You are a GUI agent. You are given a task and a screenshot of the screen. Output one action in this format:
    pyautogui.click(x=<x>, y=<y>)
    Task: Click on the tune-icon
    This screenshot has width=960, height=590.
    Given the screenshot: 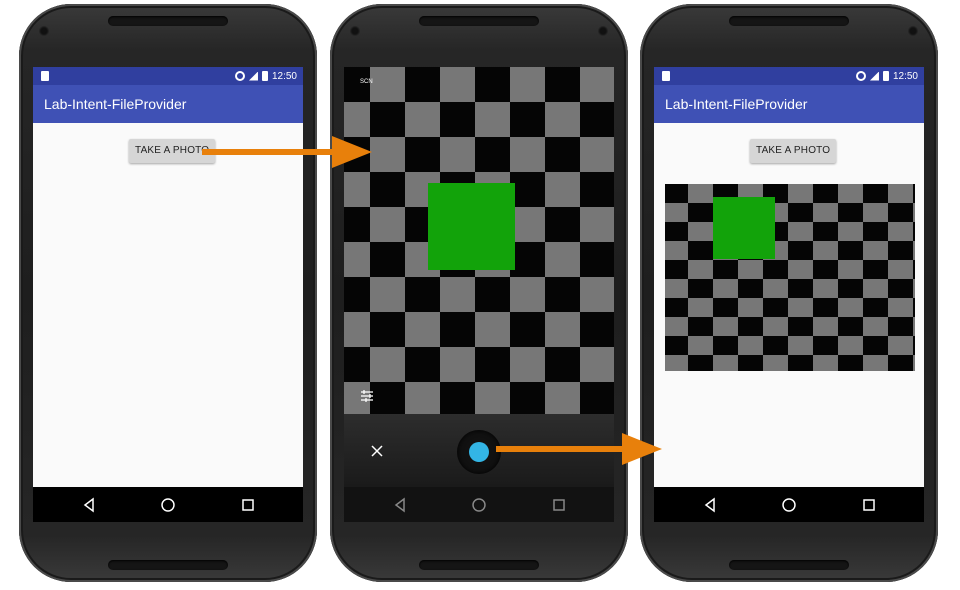 What is the action you would take?
    pyautogui.click(x=367, y=396)
    